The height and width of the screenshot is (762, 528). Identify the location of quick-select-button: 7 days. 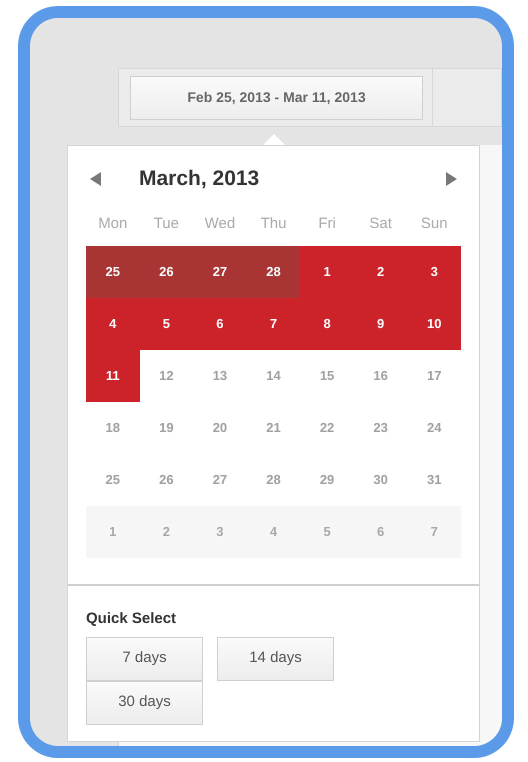
(144, 658).